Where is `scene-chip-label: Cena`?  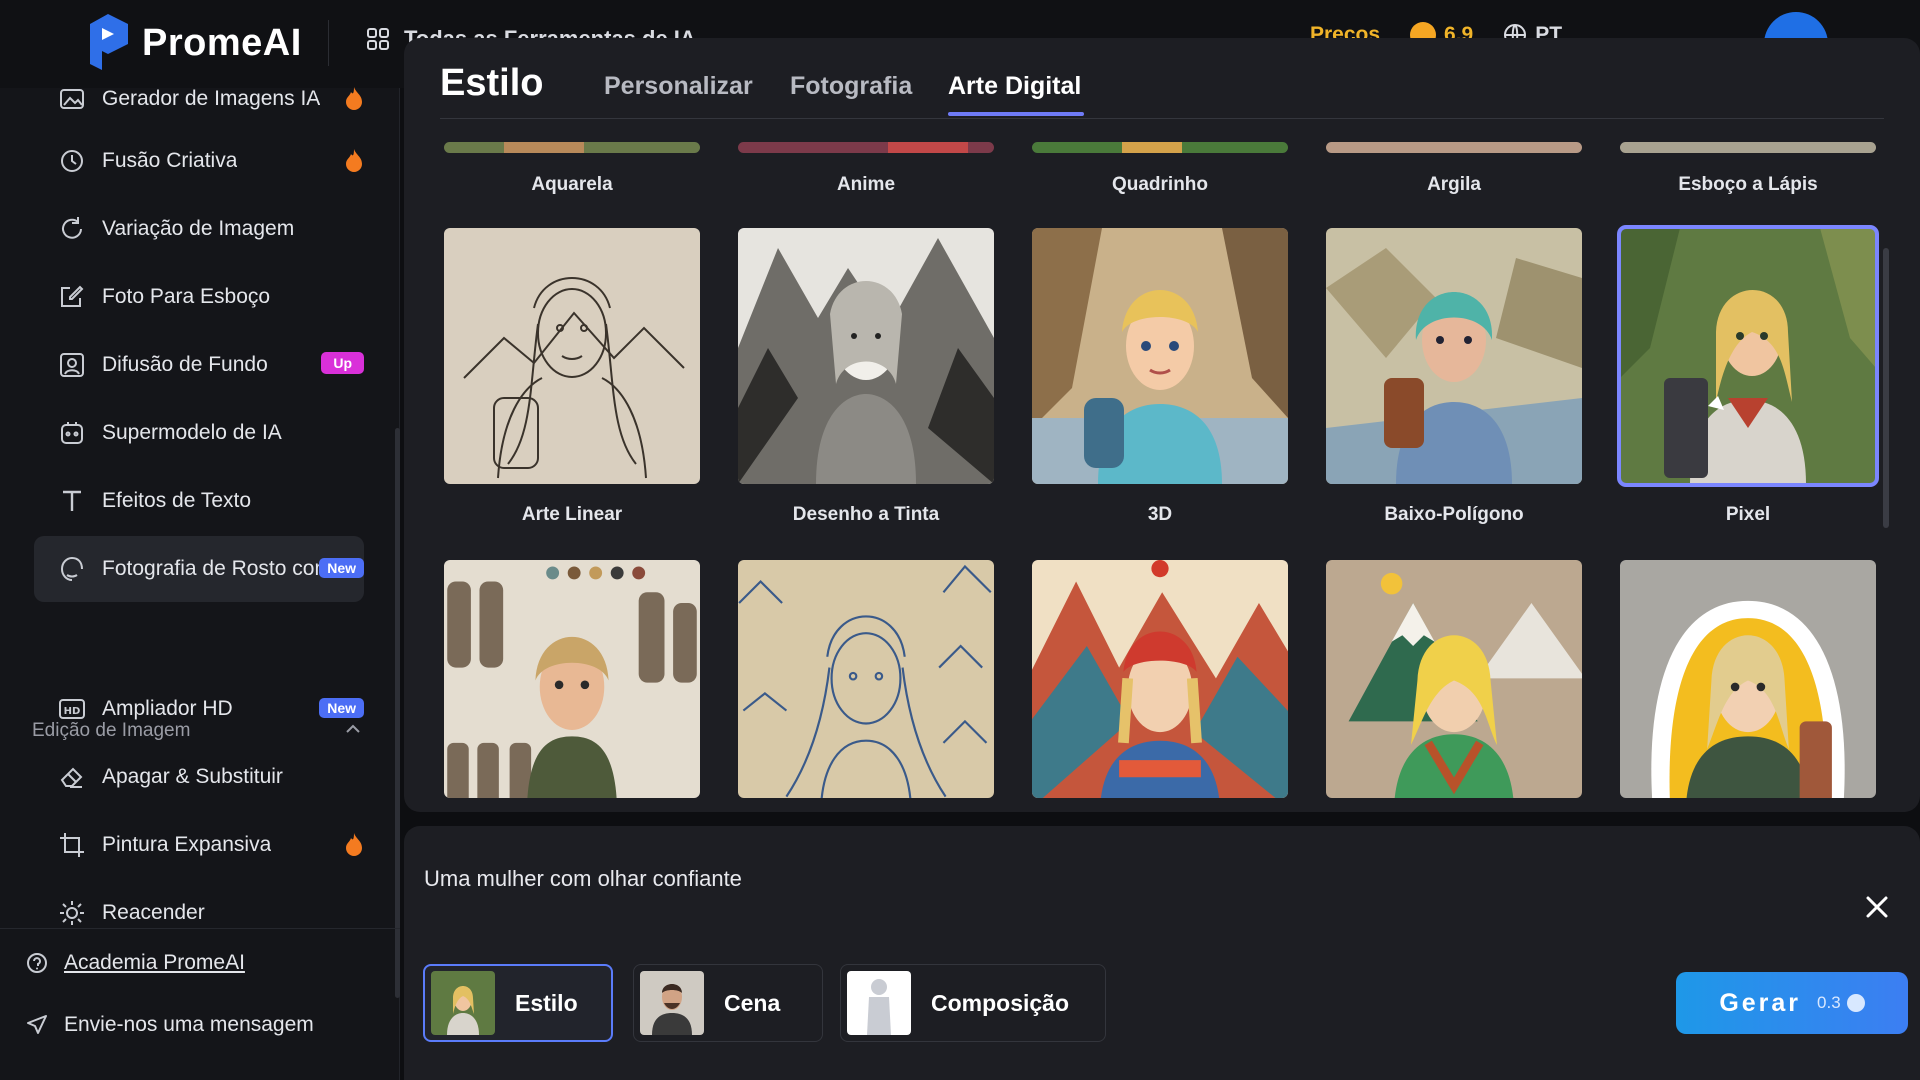
scene-chip-label: Cena is located at coordinates (752, 1002).